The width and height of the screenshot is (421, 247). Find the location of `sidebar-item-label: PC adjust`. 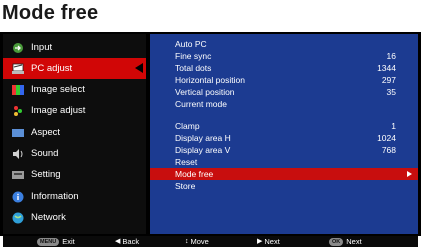

sidebar-item-label: PC adjust is located at coordinates (52, 68).